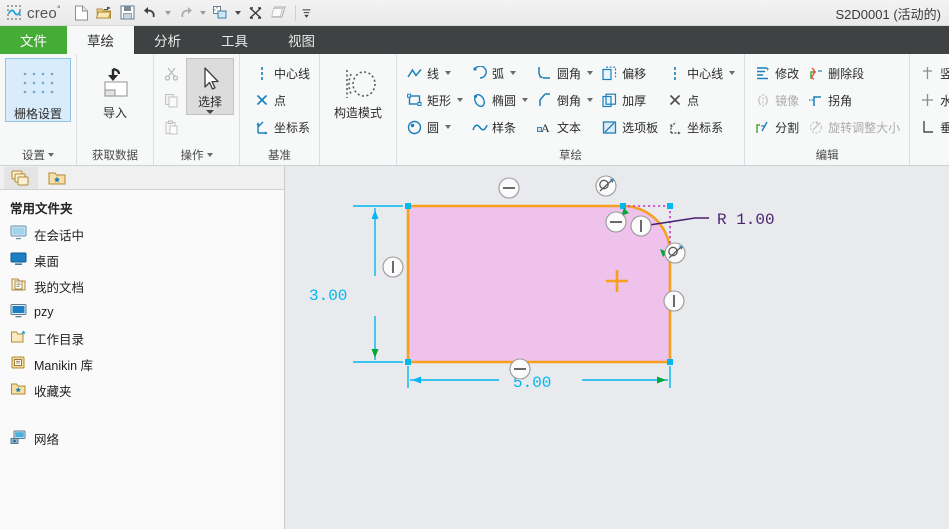  I want to click on sketch-csys-button: 坐标系, so click(700, 127).